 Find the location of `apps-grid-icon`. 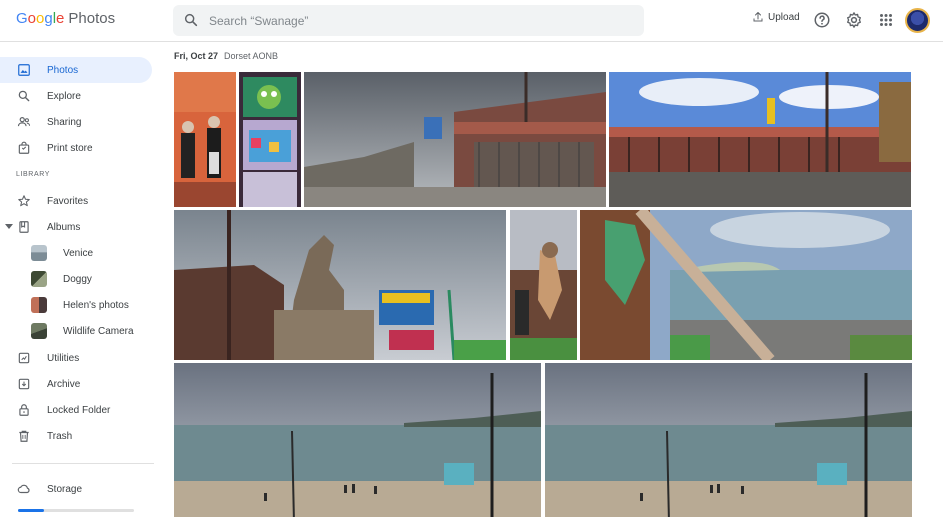

apps-grid-icon is located at coordinates (886, 20).